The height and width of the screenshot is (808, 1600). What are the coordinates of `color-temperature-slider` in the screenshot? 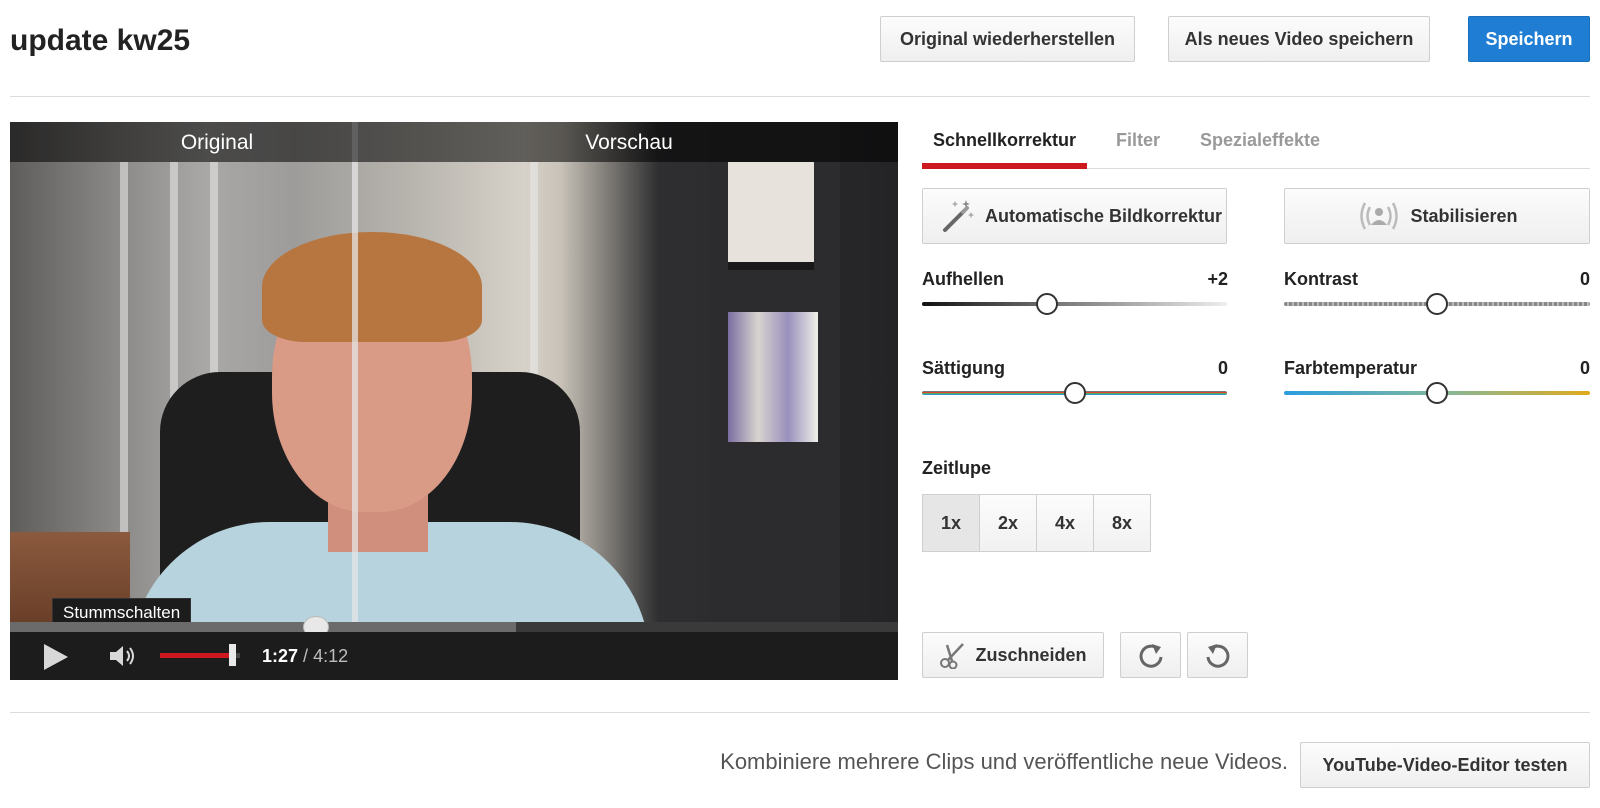 It's located at (1437, 393).